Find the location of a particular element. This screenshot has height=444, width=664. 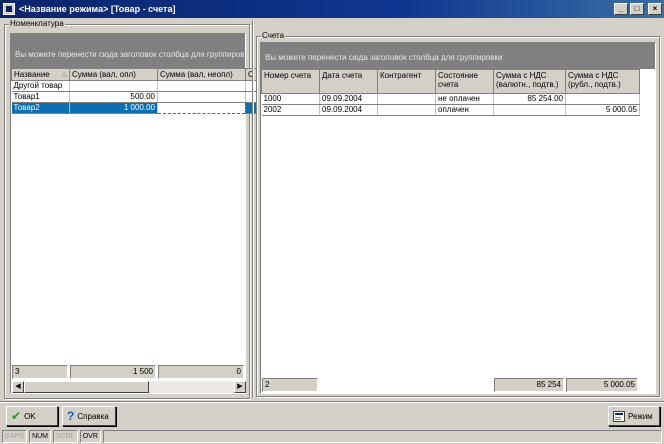

invoices-legend: Счета is located at coordinates (273, 36).